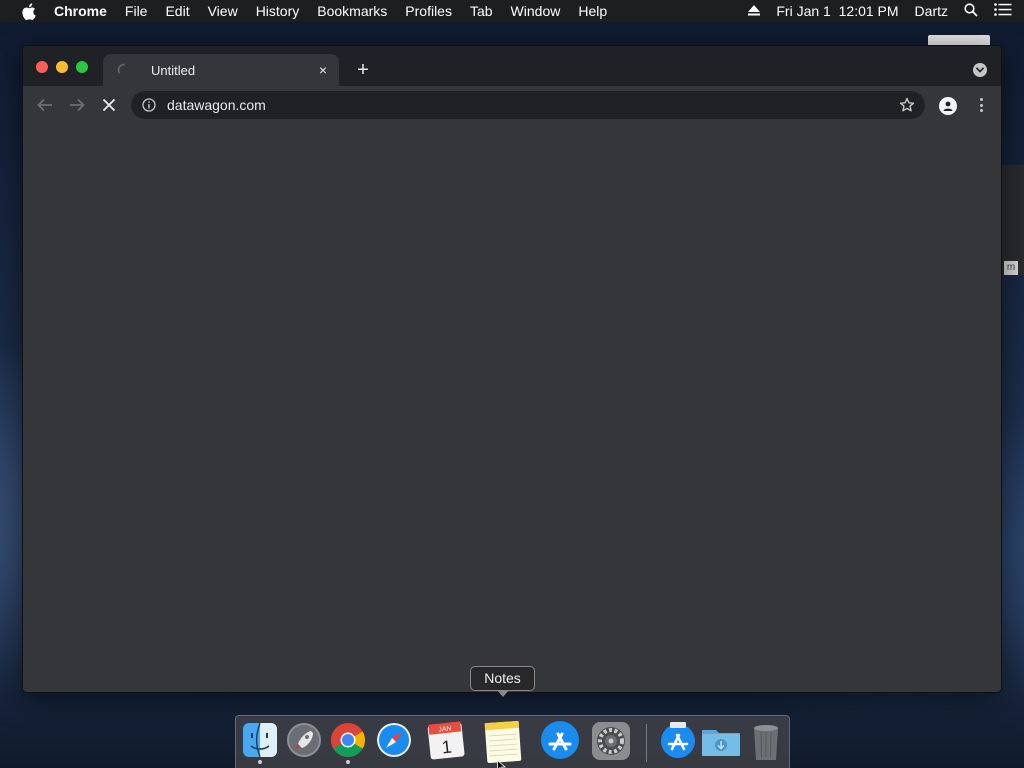 The height and width of the screenshot is (768, 1024). I want to click on dock-separator, so click(646, 743).